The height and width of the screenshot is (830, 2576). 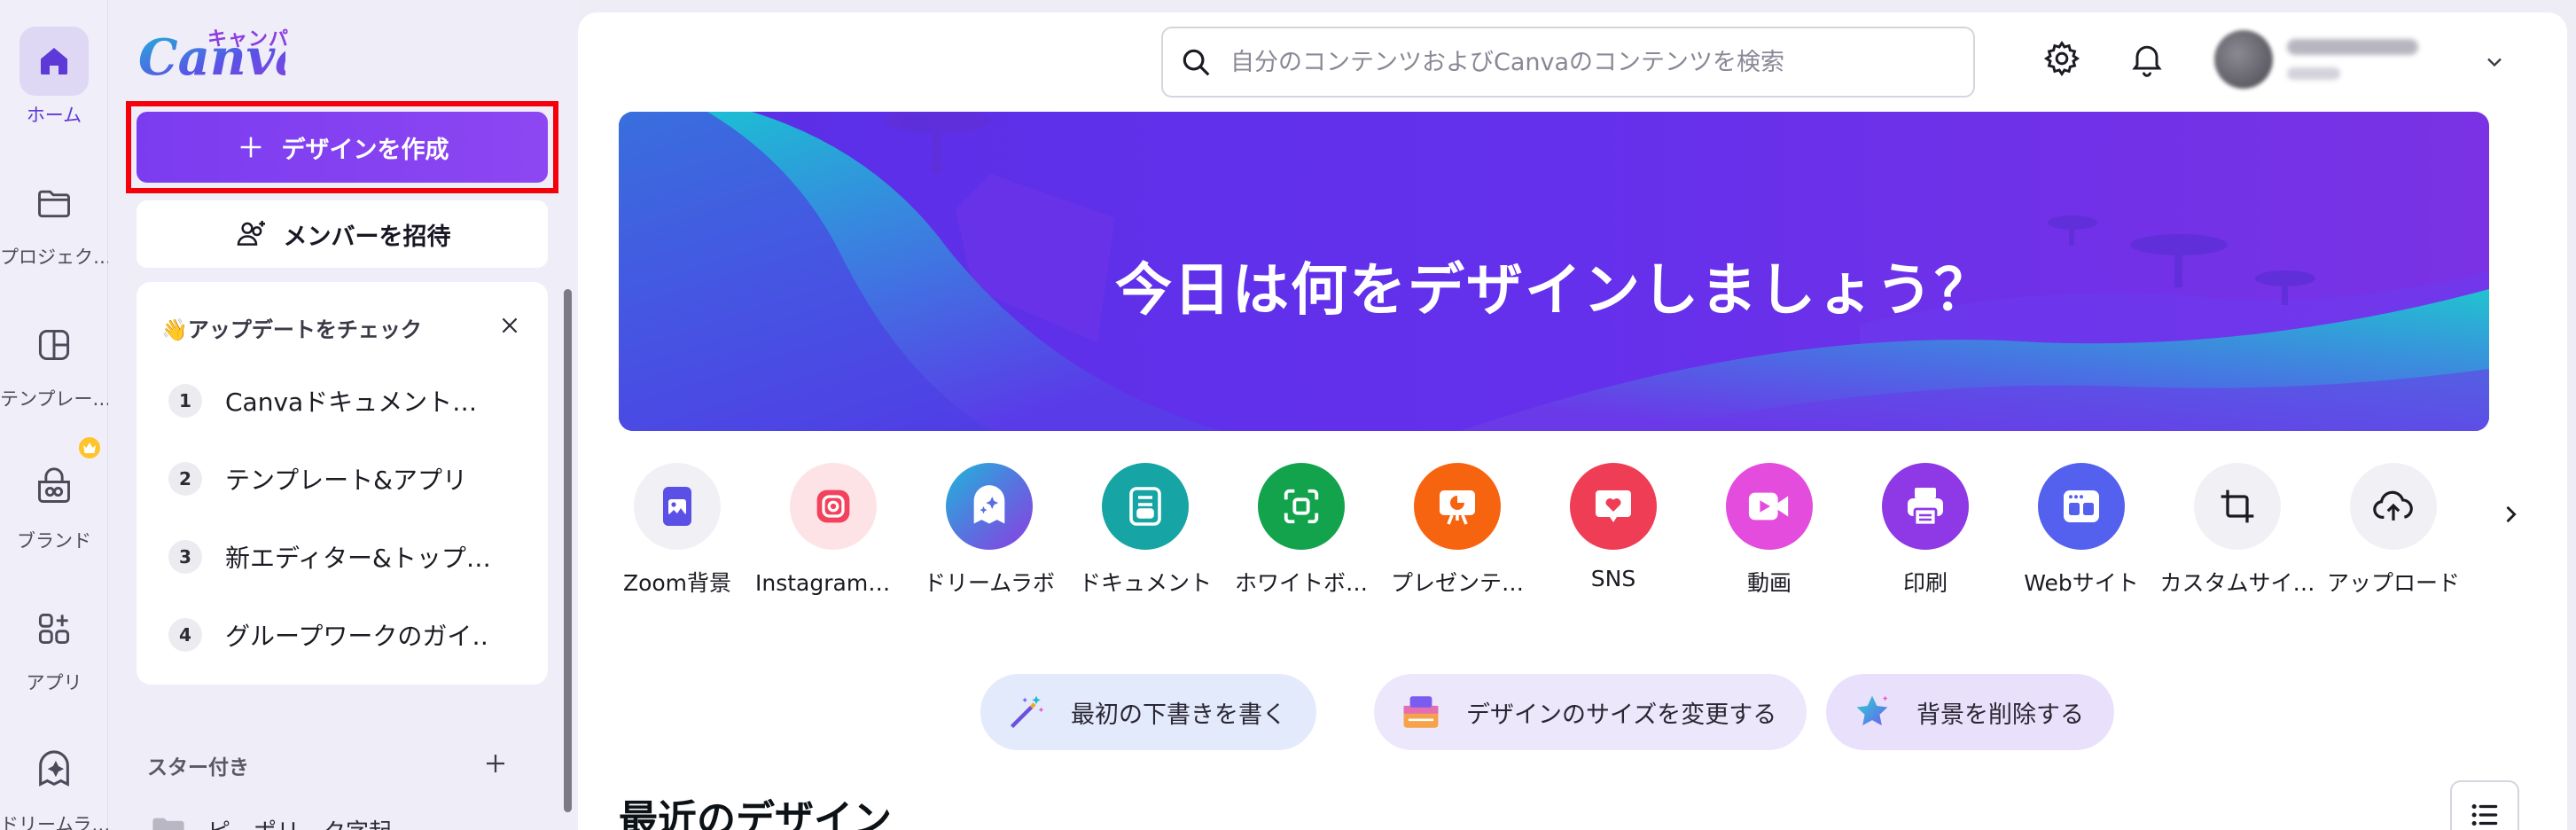 What do you see at coordinates (54, 485) in the screenshot?
I see `brand-icon` at bounding box center [54, 485].